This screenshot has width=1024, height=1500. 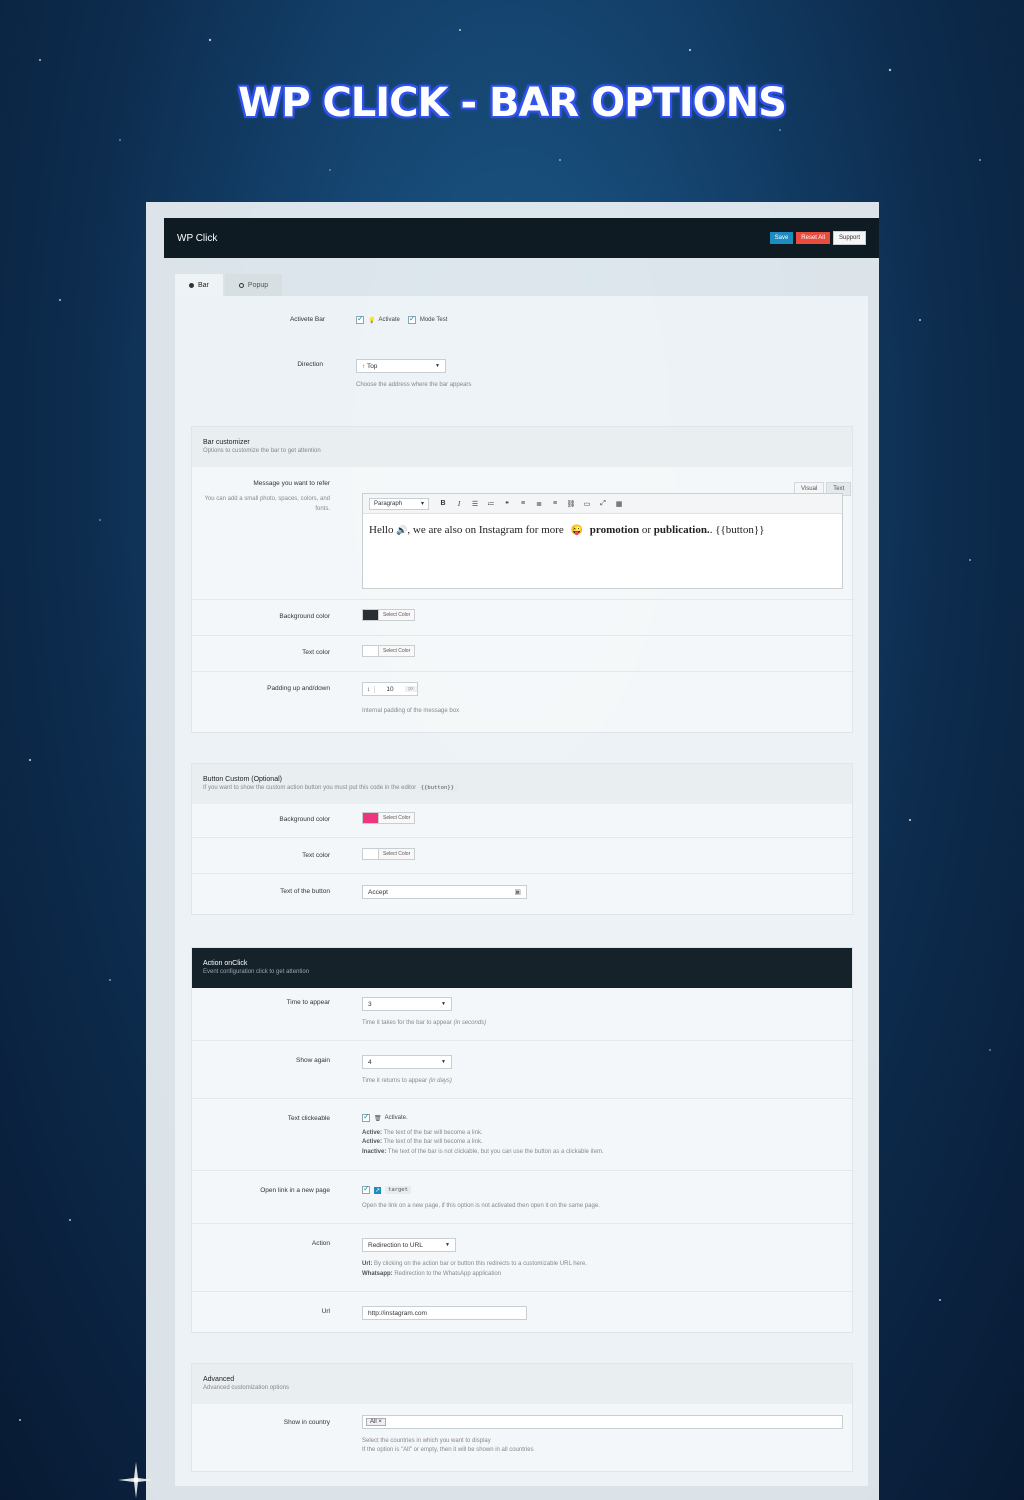 What do you see at coordinates (517, 892) in the screenshot?
I see `field-icon: ▣` at bounding box center [517, 892].